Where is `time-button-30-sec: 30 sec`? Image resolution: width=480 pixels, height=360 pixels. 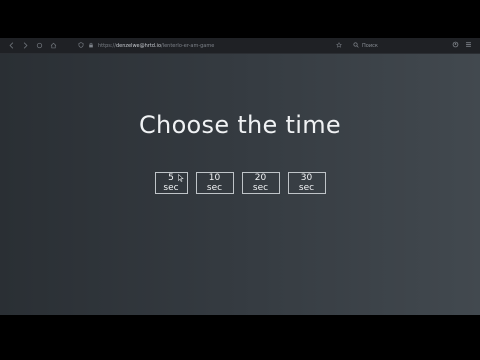
time-button-30-sec: 30 sec is located at coordinates (306, 183).